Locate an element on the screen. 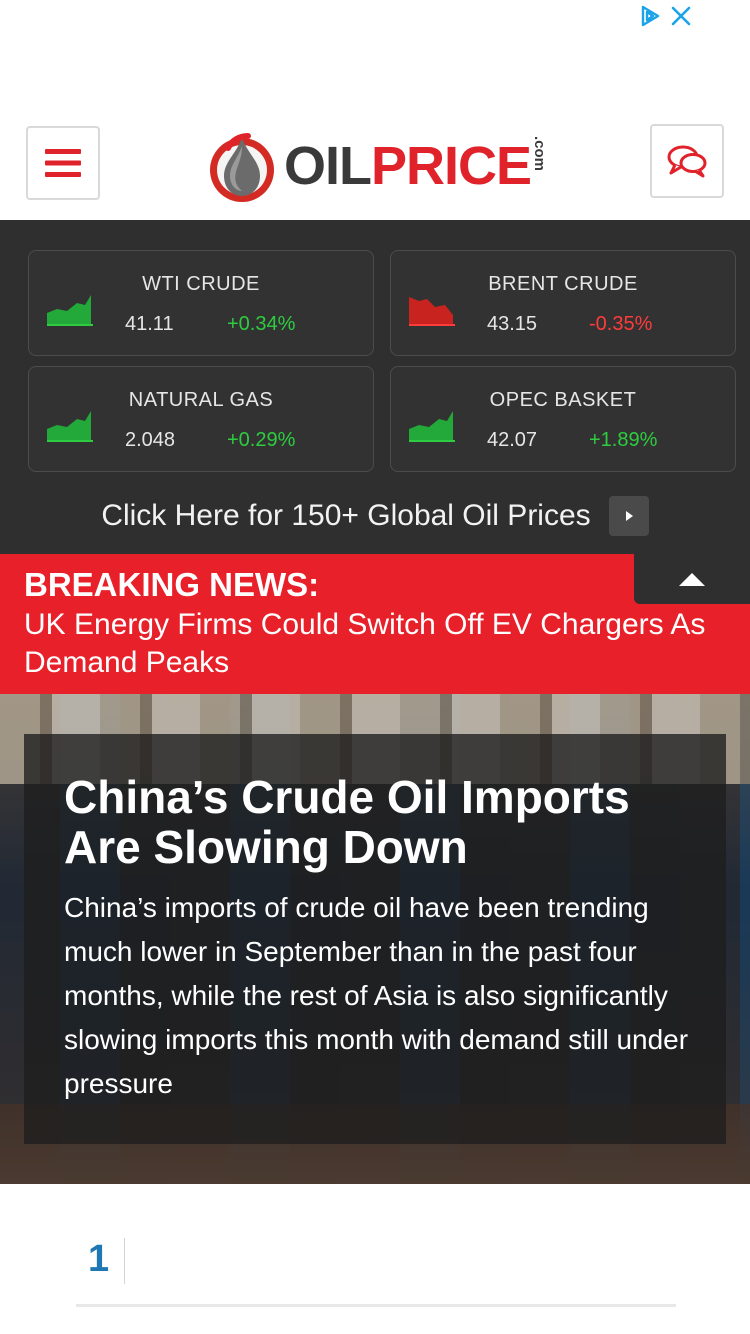  breaking-news-title: BREAKING NEWS: is located at coordinates (172, 584).